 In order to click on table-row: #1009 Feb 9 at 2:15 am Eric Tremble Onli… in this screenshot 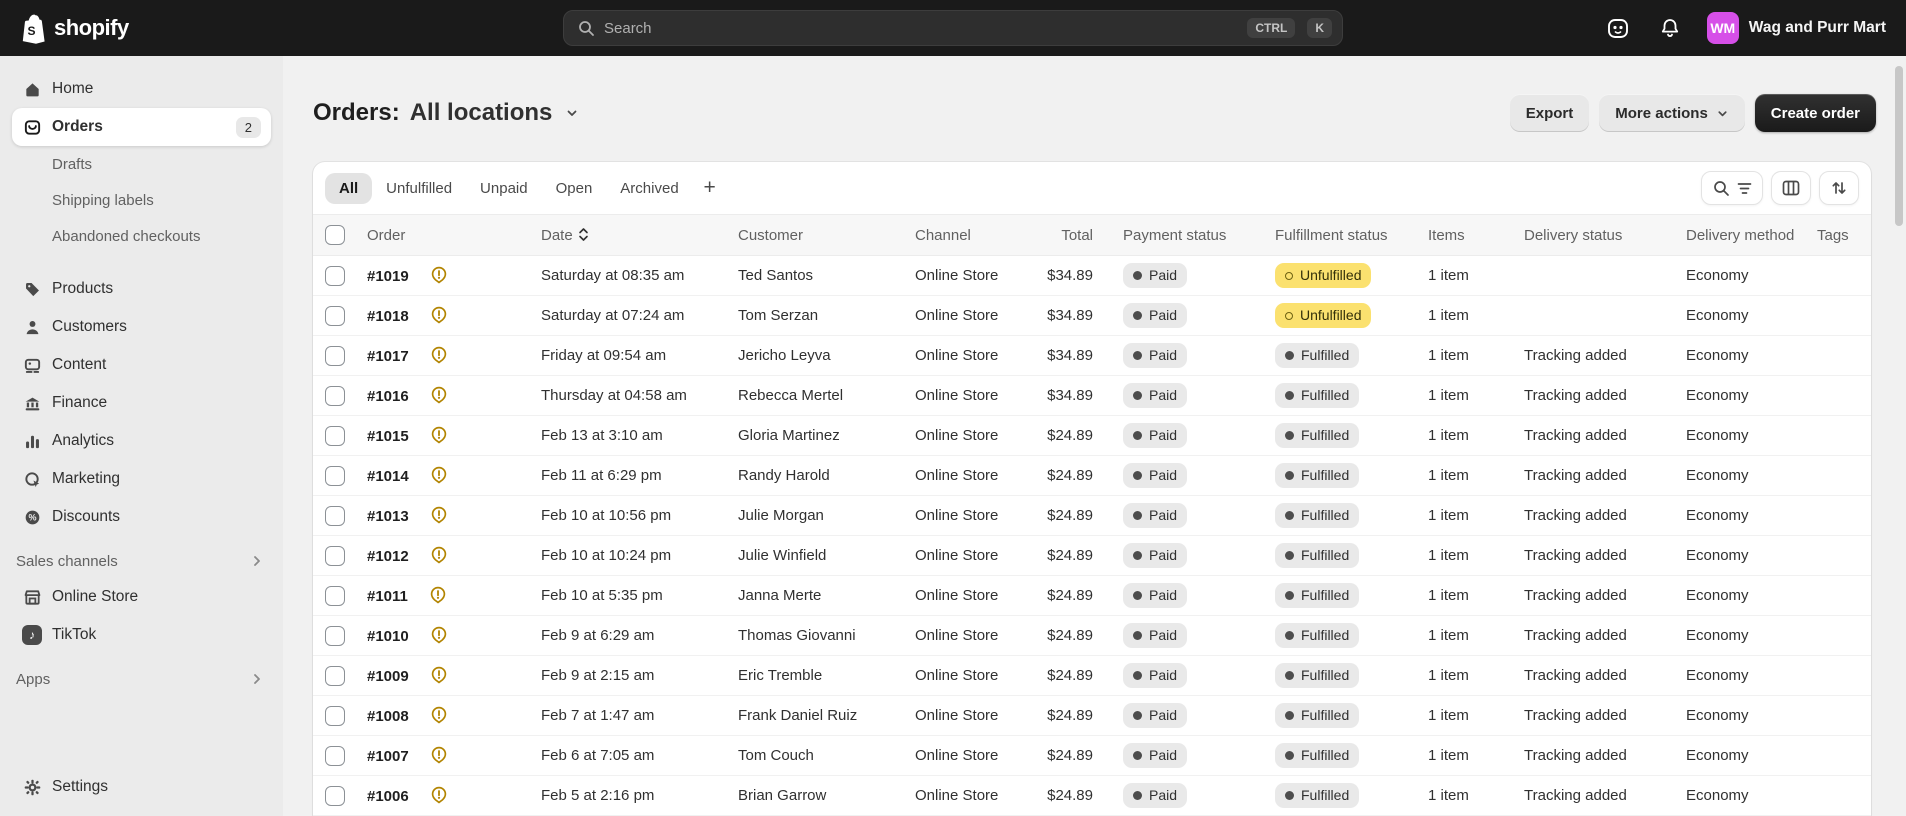, I will do `click(1092, 676)`.